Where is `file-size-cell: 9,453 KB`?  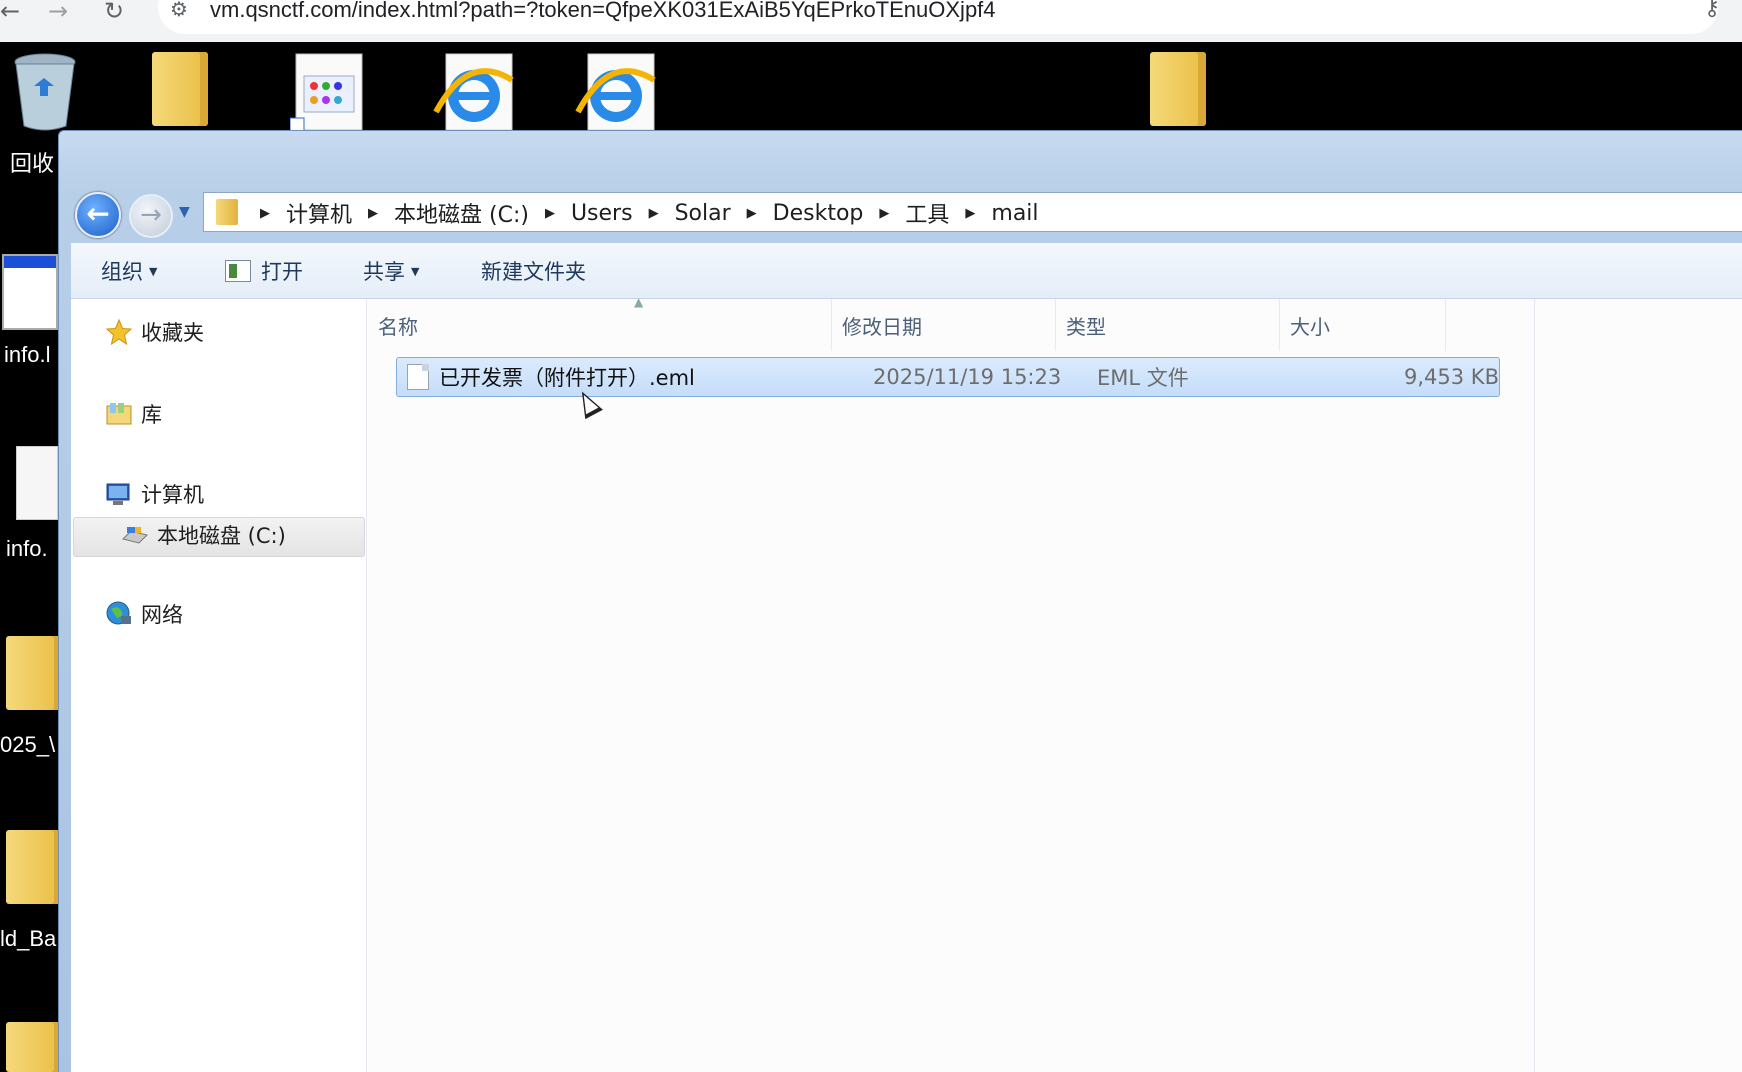 file-size-cell: 9,453 KB is located at coordinates (1451, 377).